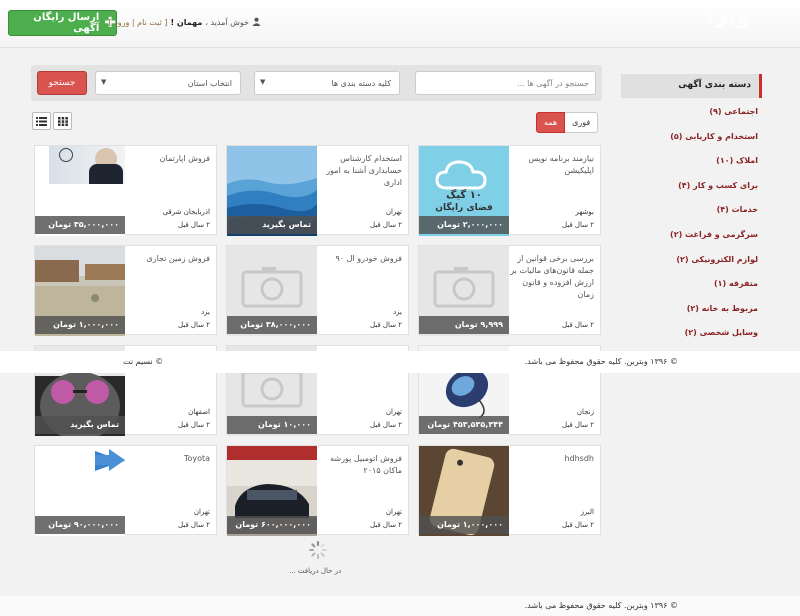 Image resolution: width=800 pixels, height=616 pixels. I want to click on ad-price: ۳۵,۰۰۰,۰۰۰ تومان, so click(80, 225).